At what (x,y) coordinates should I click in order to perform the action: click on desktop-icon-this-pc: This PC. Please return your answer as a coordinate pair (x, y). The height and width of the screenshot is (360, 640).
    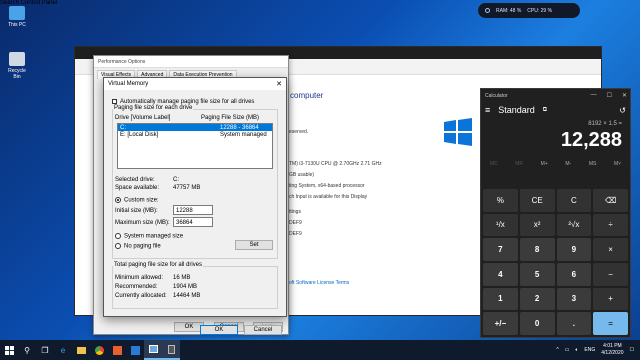
    Looking at the image, I should click on (17, 17).